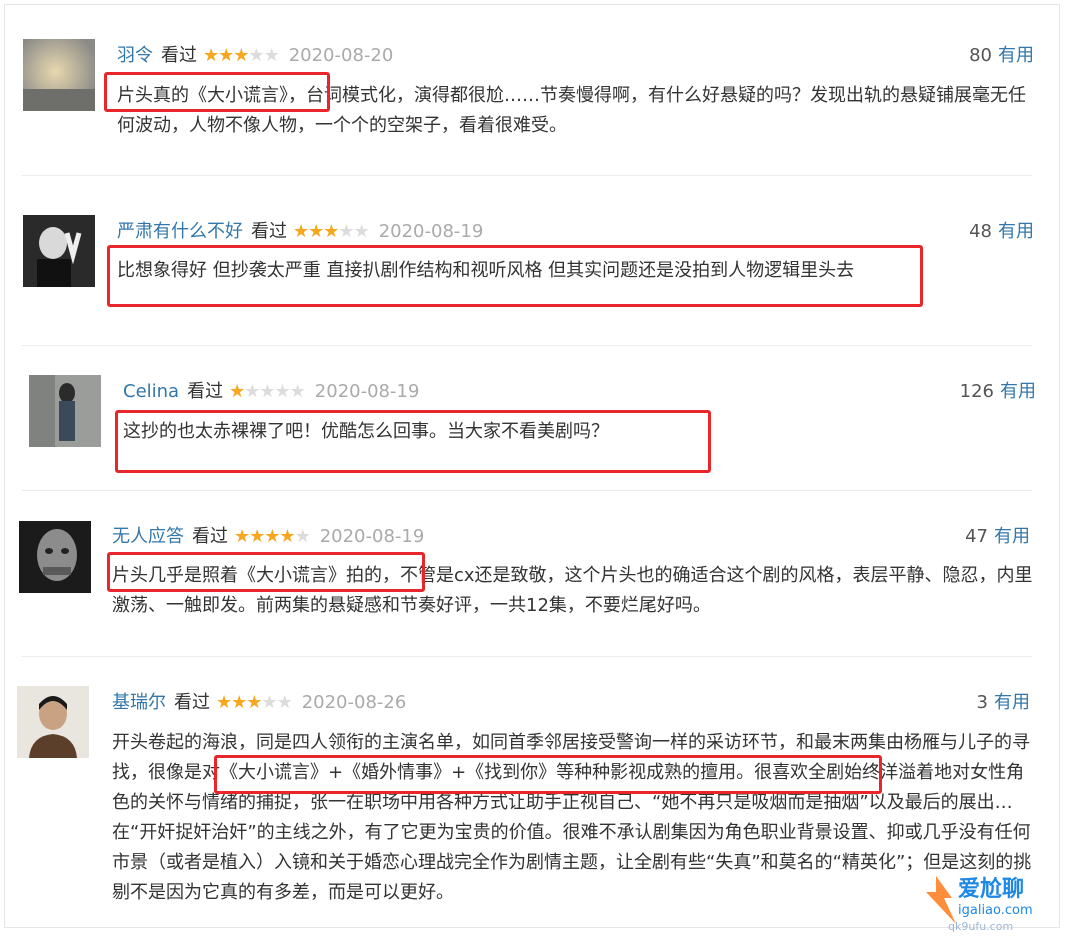 The height and width of the screenshot is (937, 1066). Describe the element at coordinates (135, 56) in the screenshot. I see `username: 羽令` at that location.